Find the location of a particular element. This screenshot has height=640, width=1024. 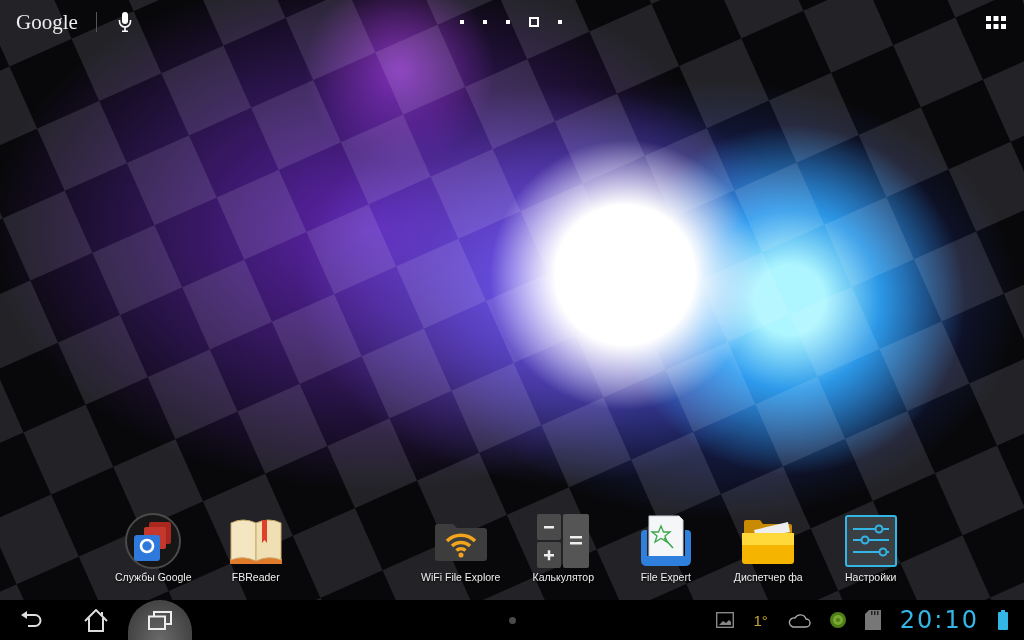

recent-apps-button is located at coordinates (160, 620).